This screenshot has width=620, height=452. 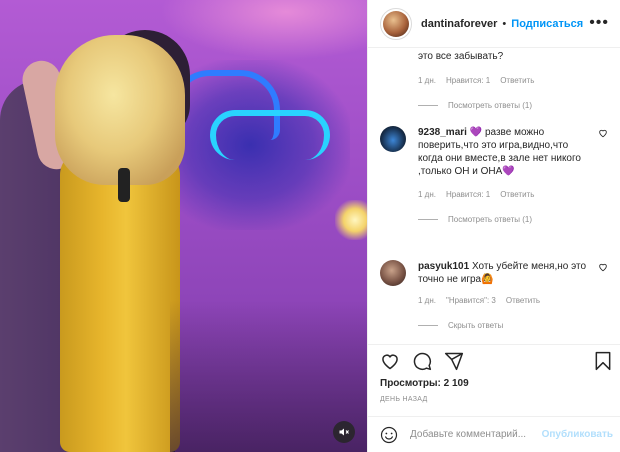 What do you see at coordinates (547, 24) in the screenshot?
I see `follow-button: Подписаться` at bounding box center [547, 24].